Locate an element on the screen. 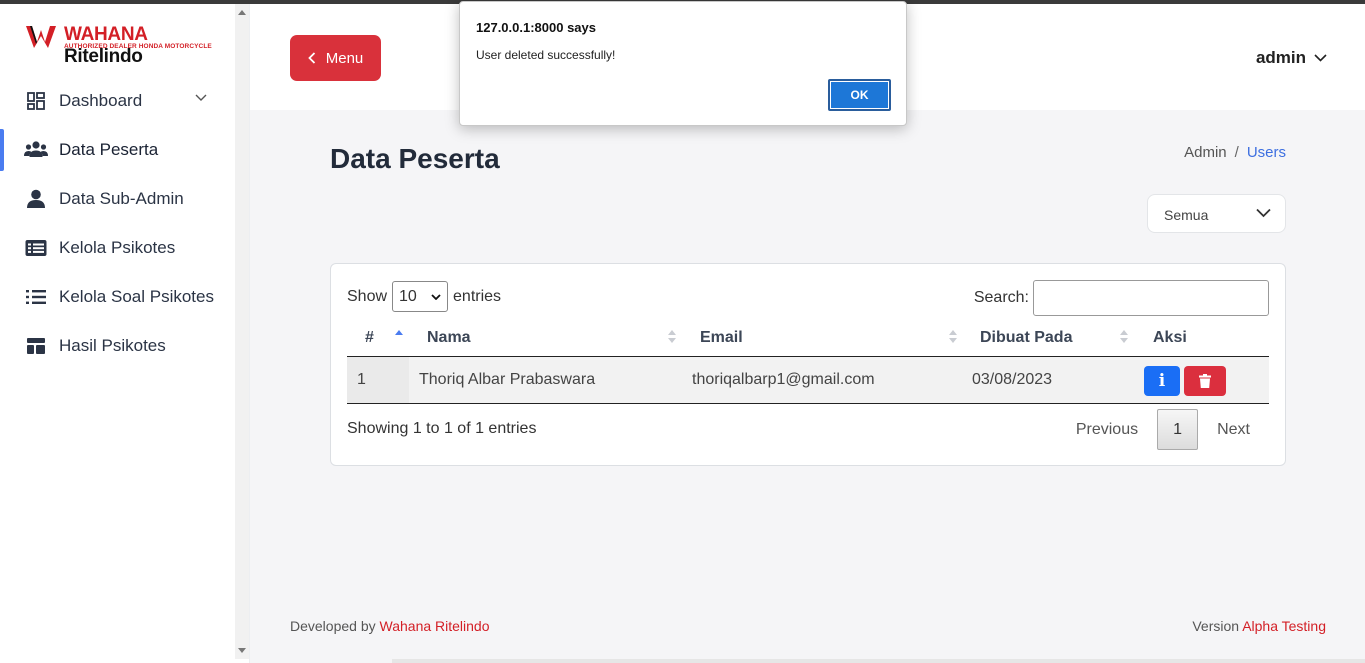  pagination: Previous 1 Next is located at coordinates (1163, 429).